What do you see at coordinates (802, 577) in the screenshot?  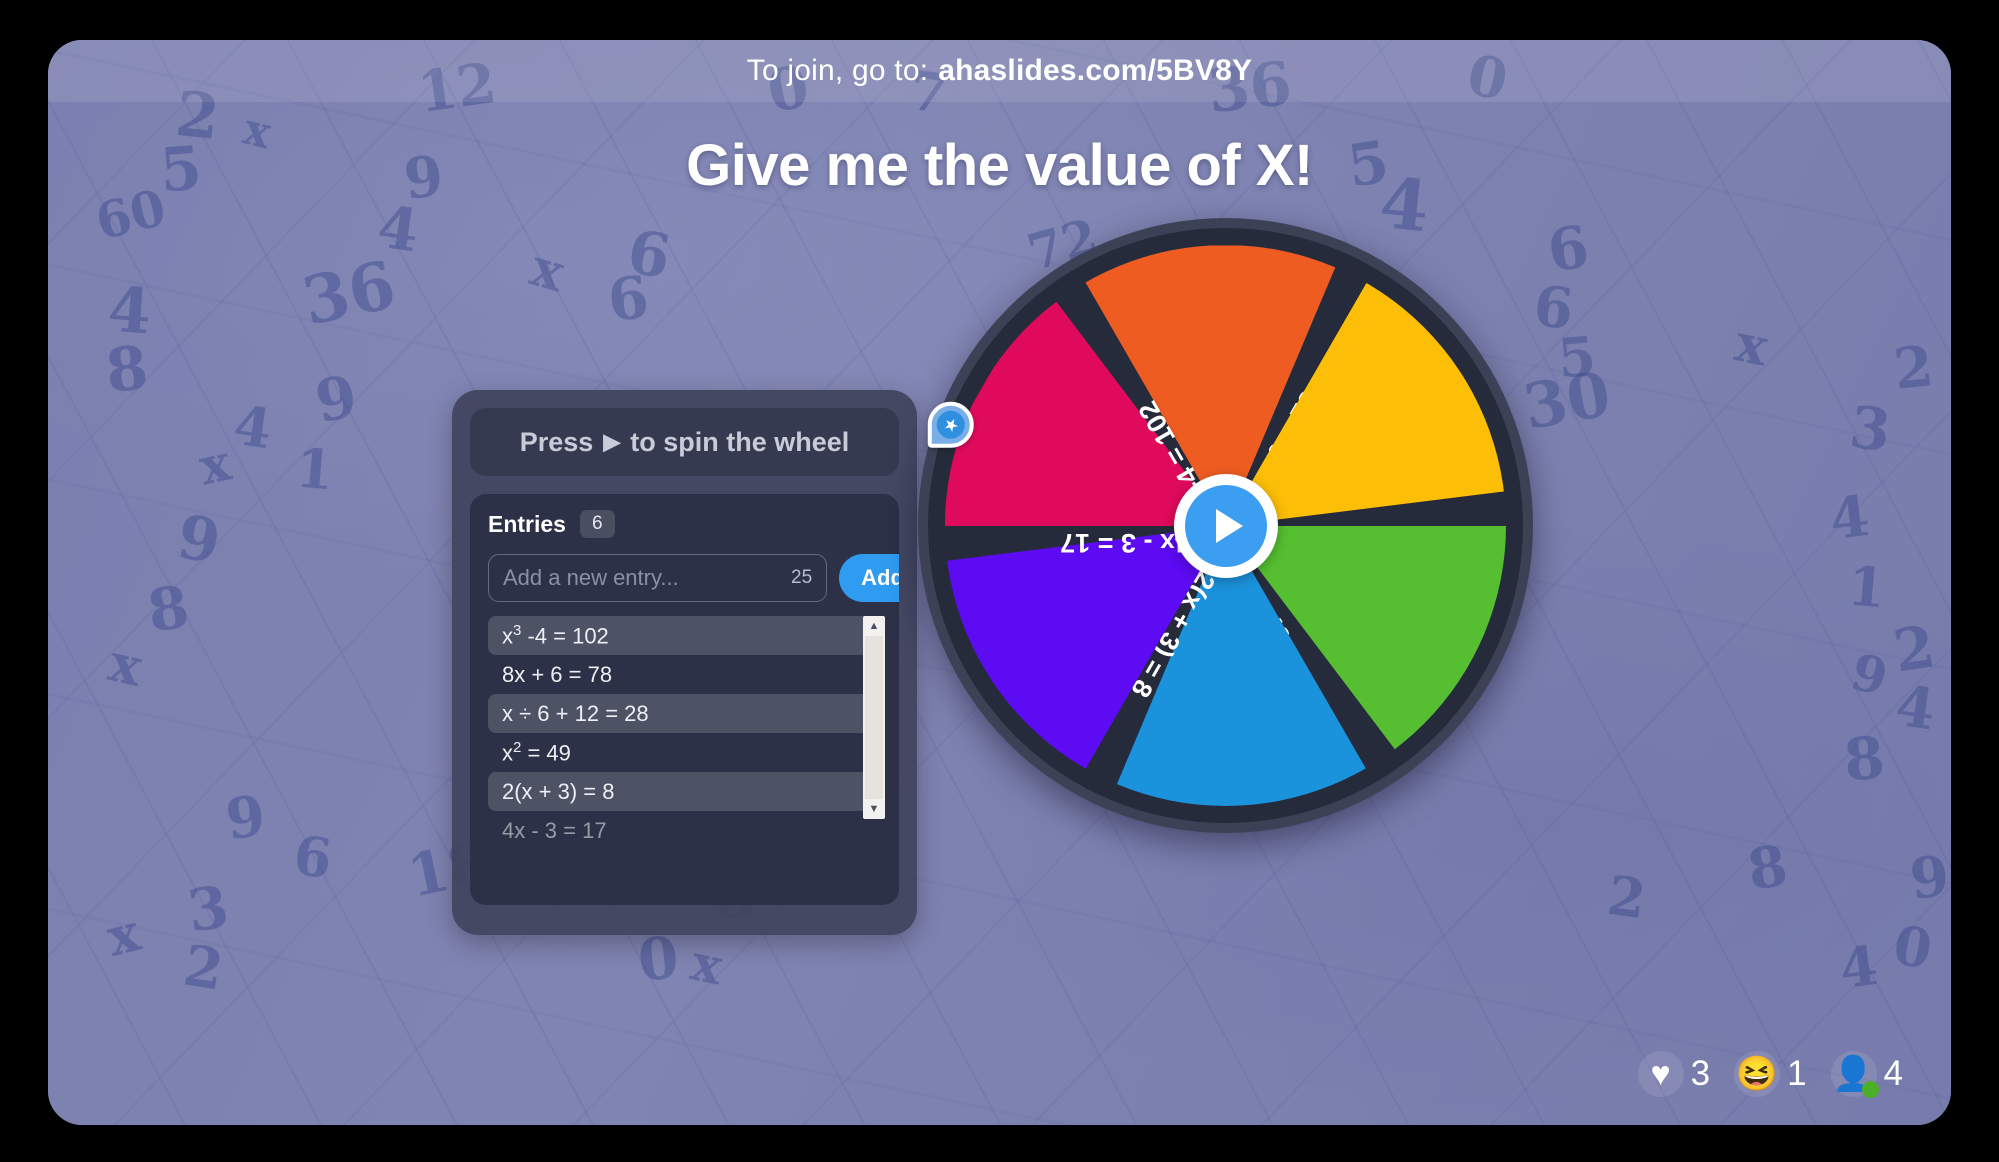 I see `char-limit-label: 25` at bounding box center [802, 577].